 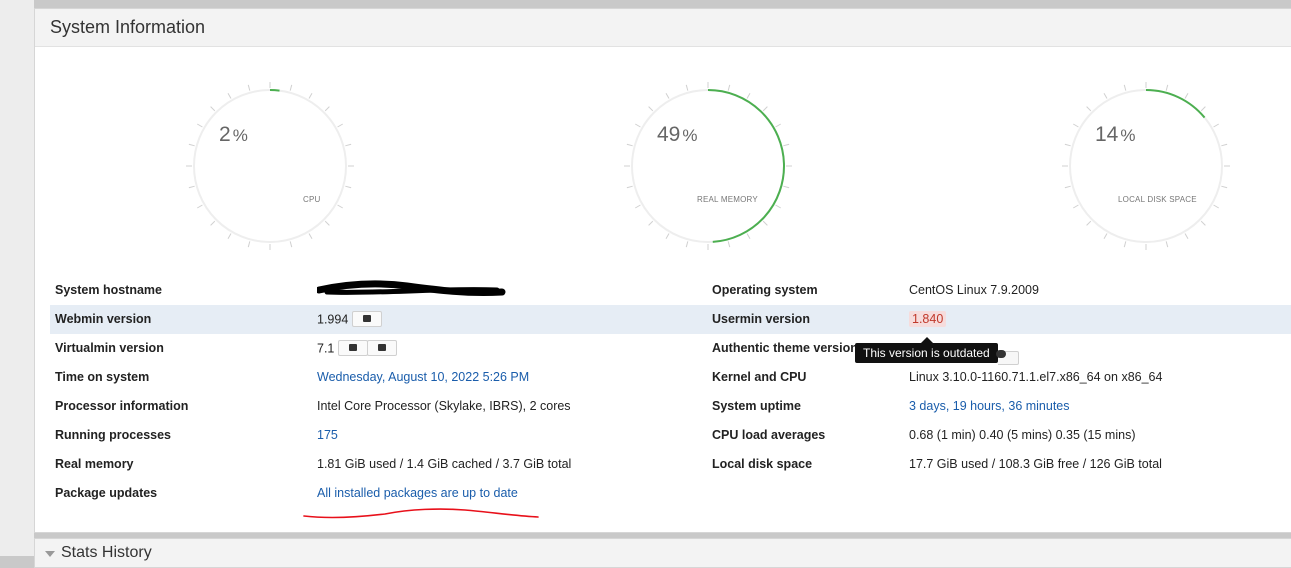 What do you see at coordinates (769, 435) in the screenshot?
I see `cpu-load-label: CPU load averages` at bounding box center [769, 435].